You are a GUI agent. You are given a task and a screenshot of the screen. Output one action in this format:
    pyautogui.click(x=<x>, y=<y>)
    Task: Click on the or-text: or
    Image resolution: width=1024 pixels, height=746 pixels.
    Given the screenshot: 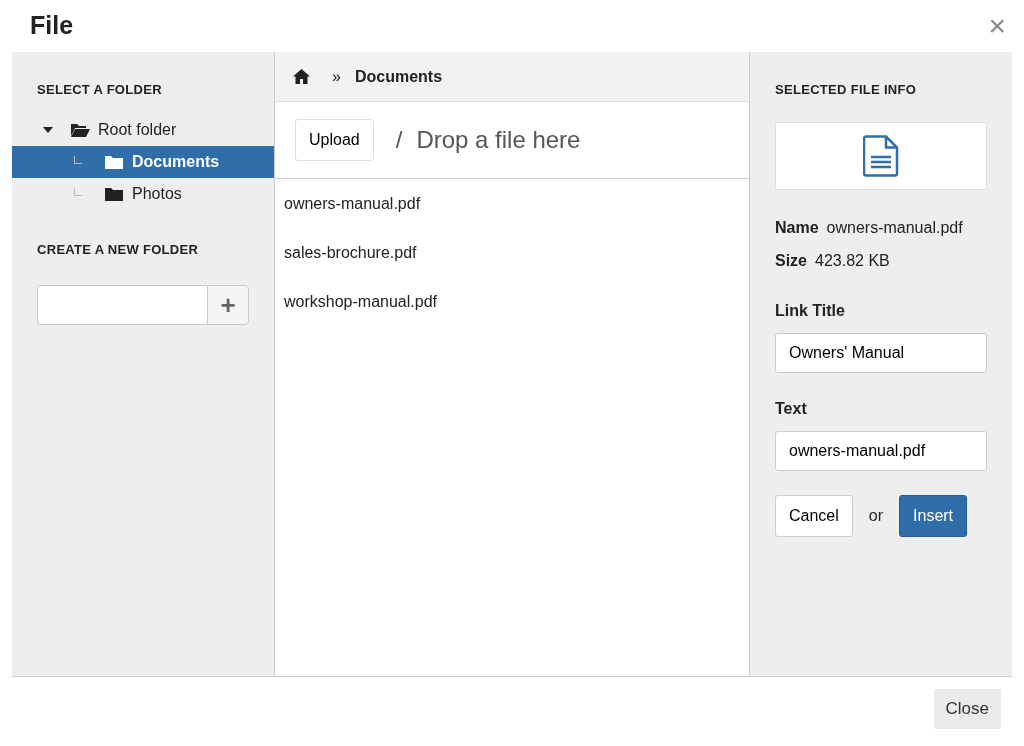 What is the action you would take?
    pyautogui.click(x=876, y=515)
    